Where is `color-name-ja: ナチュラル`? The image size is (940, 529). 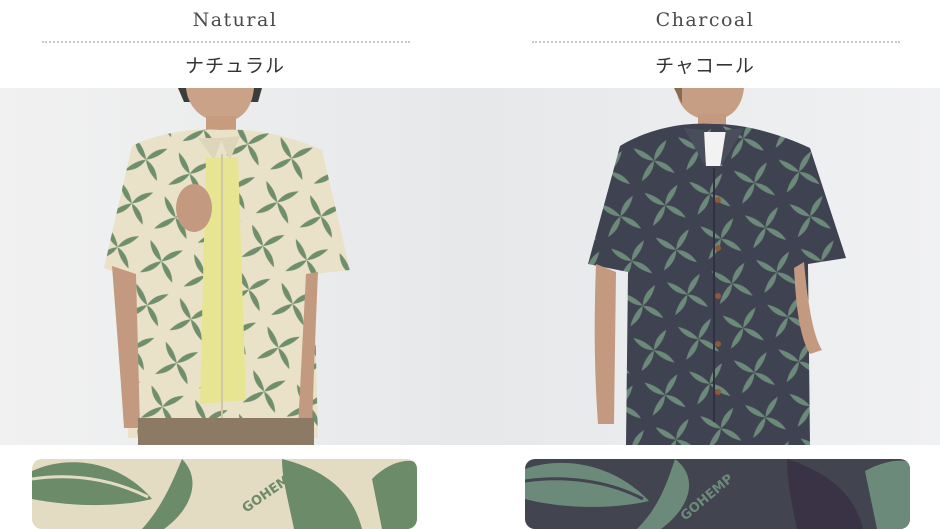
color-name-ja: ナチュラル is located at coordinates (234, 66).